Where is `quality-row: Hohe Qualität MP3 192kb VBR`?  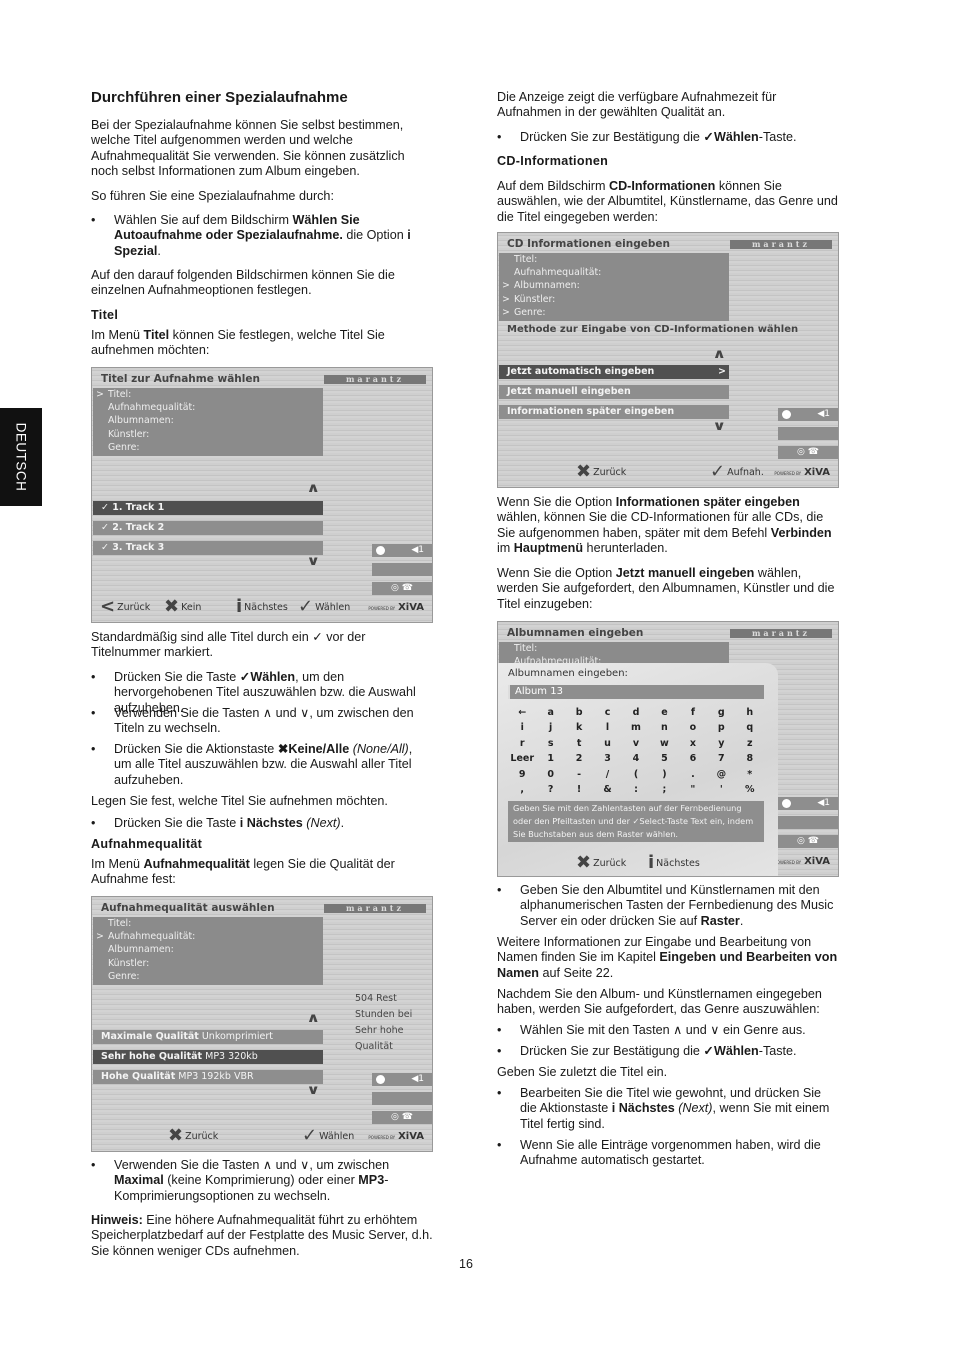
quality-row: Hohe Qualität MP3 192kb VBR is located at coordinates (208, 1077).